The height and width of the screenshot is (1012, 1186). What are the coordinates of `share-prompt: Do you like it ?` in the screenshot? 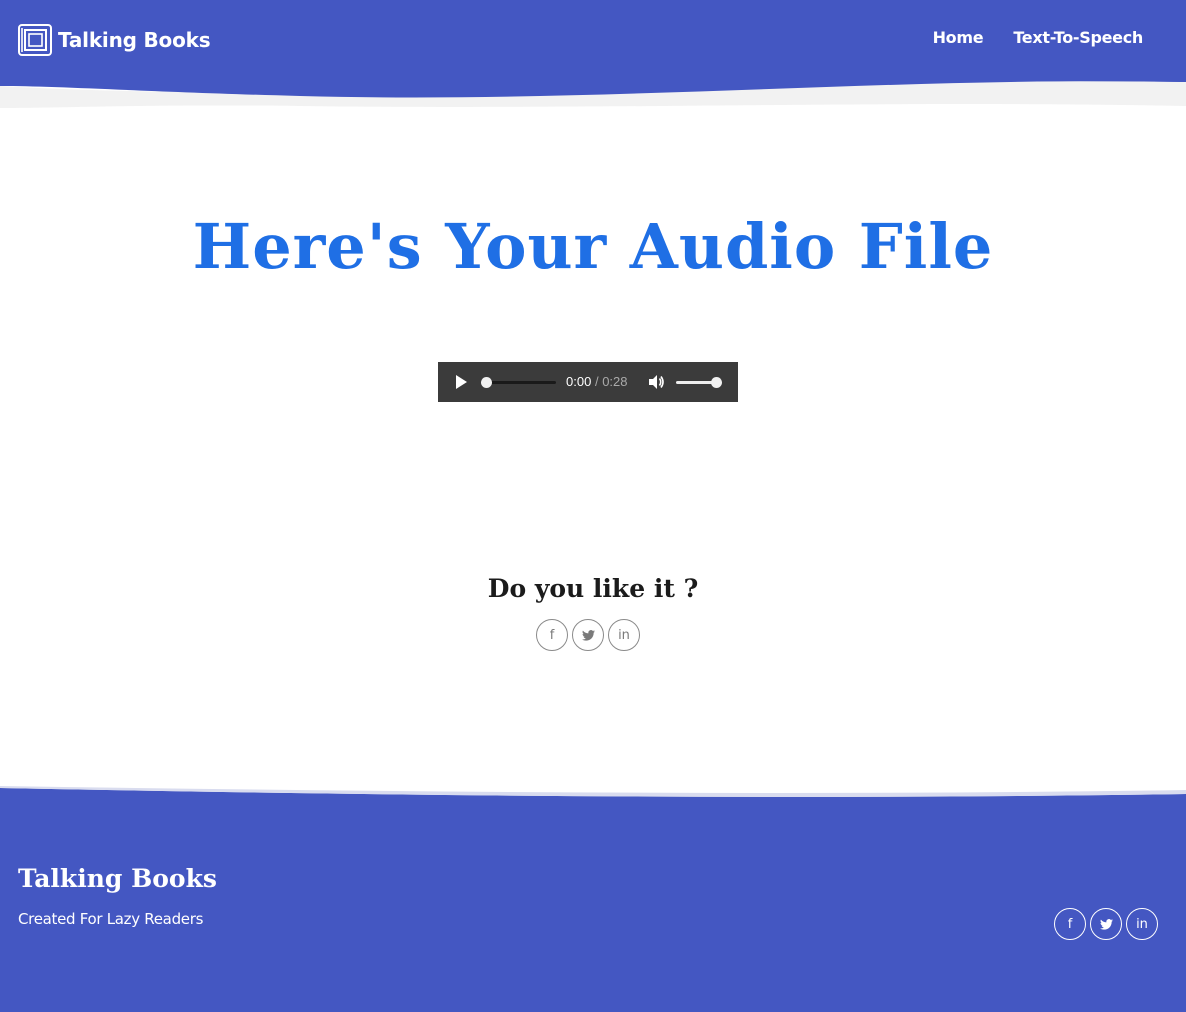 It's located at (593, 588).